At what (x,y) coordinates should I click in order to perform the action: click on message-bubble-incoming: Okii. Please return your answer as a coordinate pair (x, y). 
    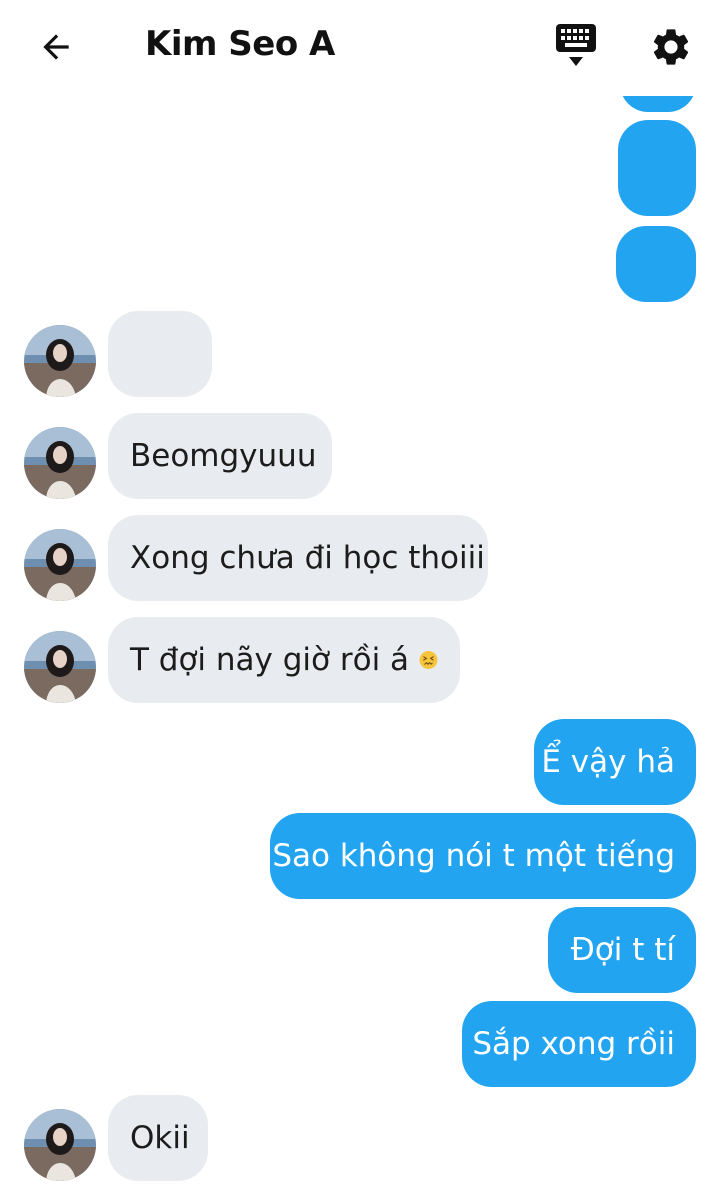
    Looking at the image, I should click on (158, 1138).